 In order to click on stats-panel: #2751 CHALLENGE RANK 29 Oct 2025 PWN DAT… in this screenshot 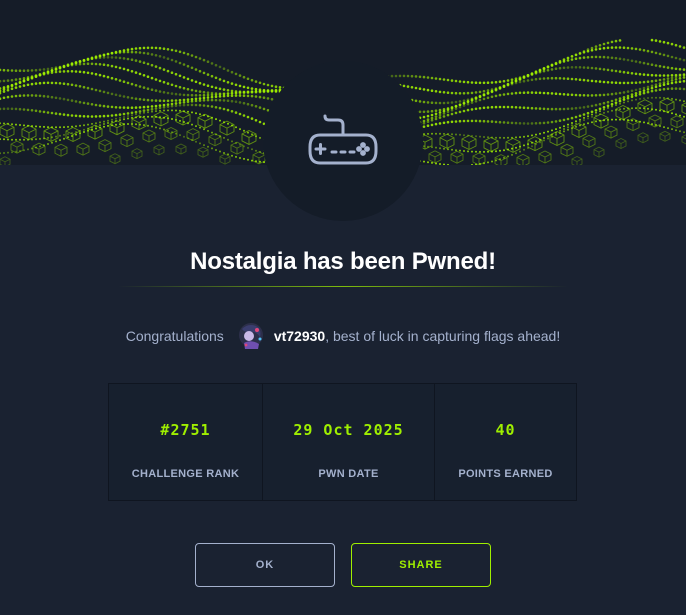, I will do `click(342, 442)`.